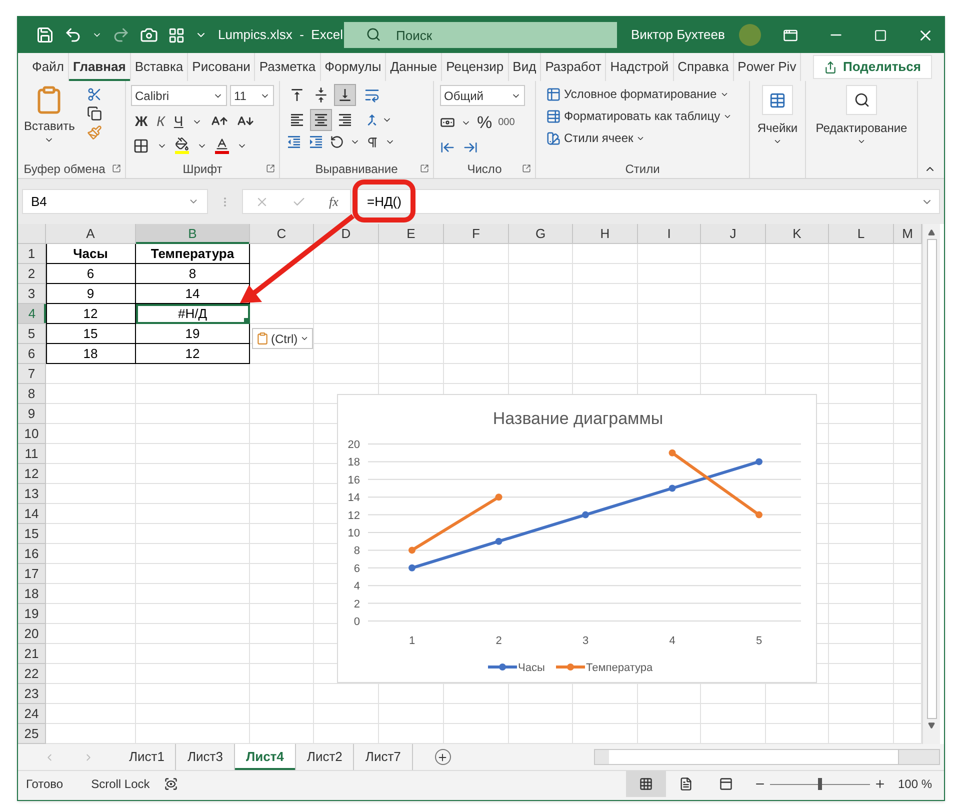 The height and width of the screenshot is (811, 961). I want to click on row-header: 19, so click(32, 614).